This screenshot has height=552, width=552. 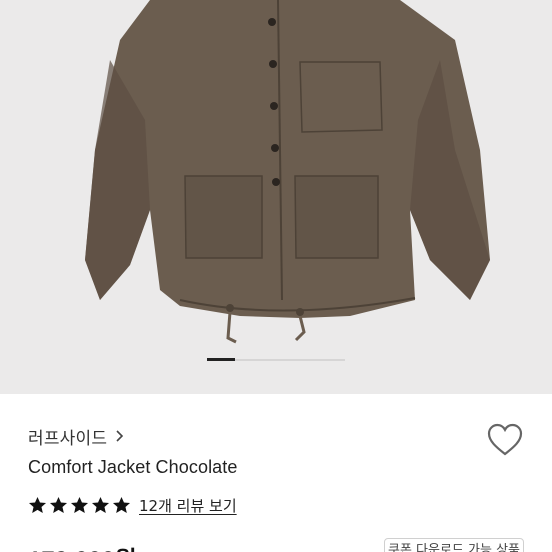 I want to click on star-rating, so click(x=79, y=505).